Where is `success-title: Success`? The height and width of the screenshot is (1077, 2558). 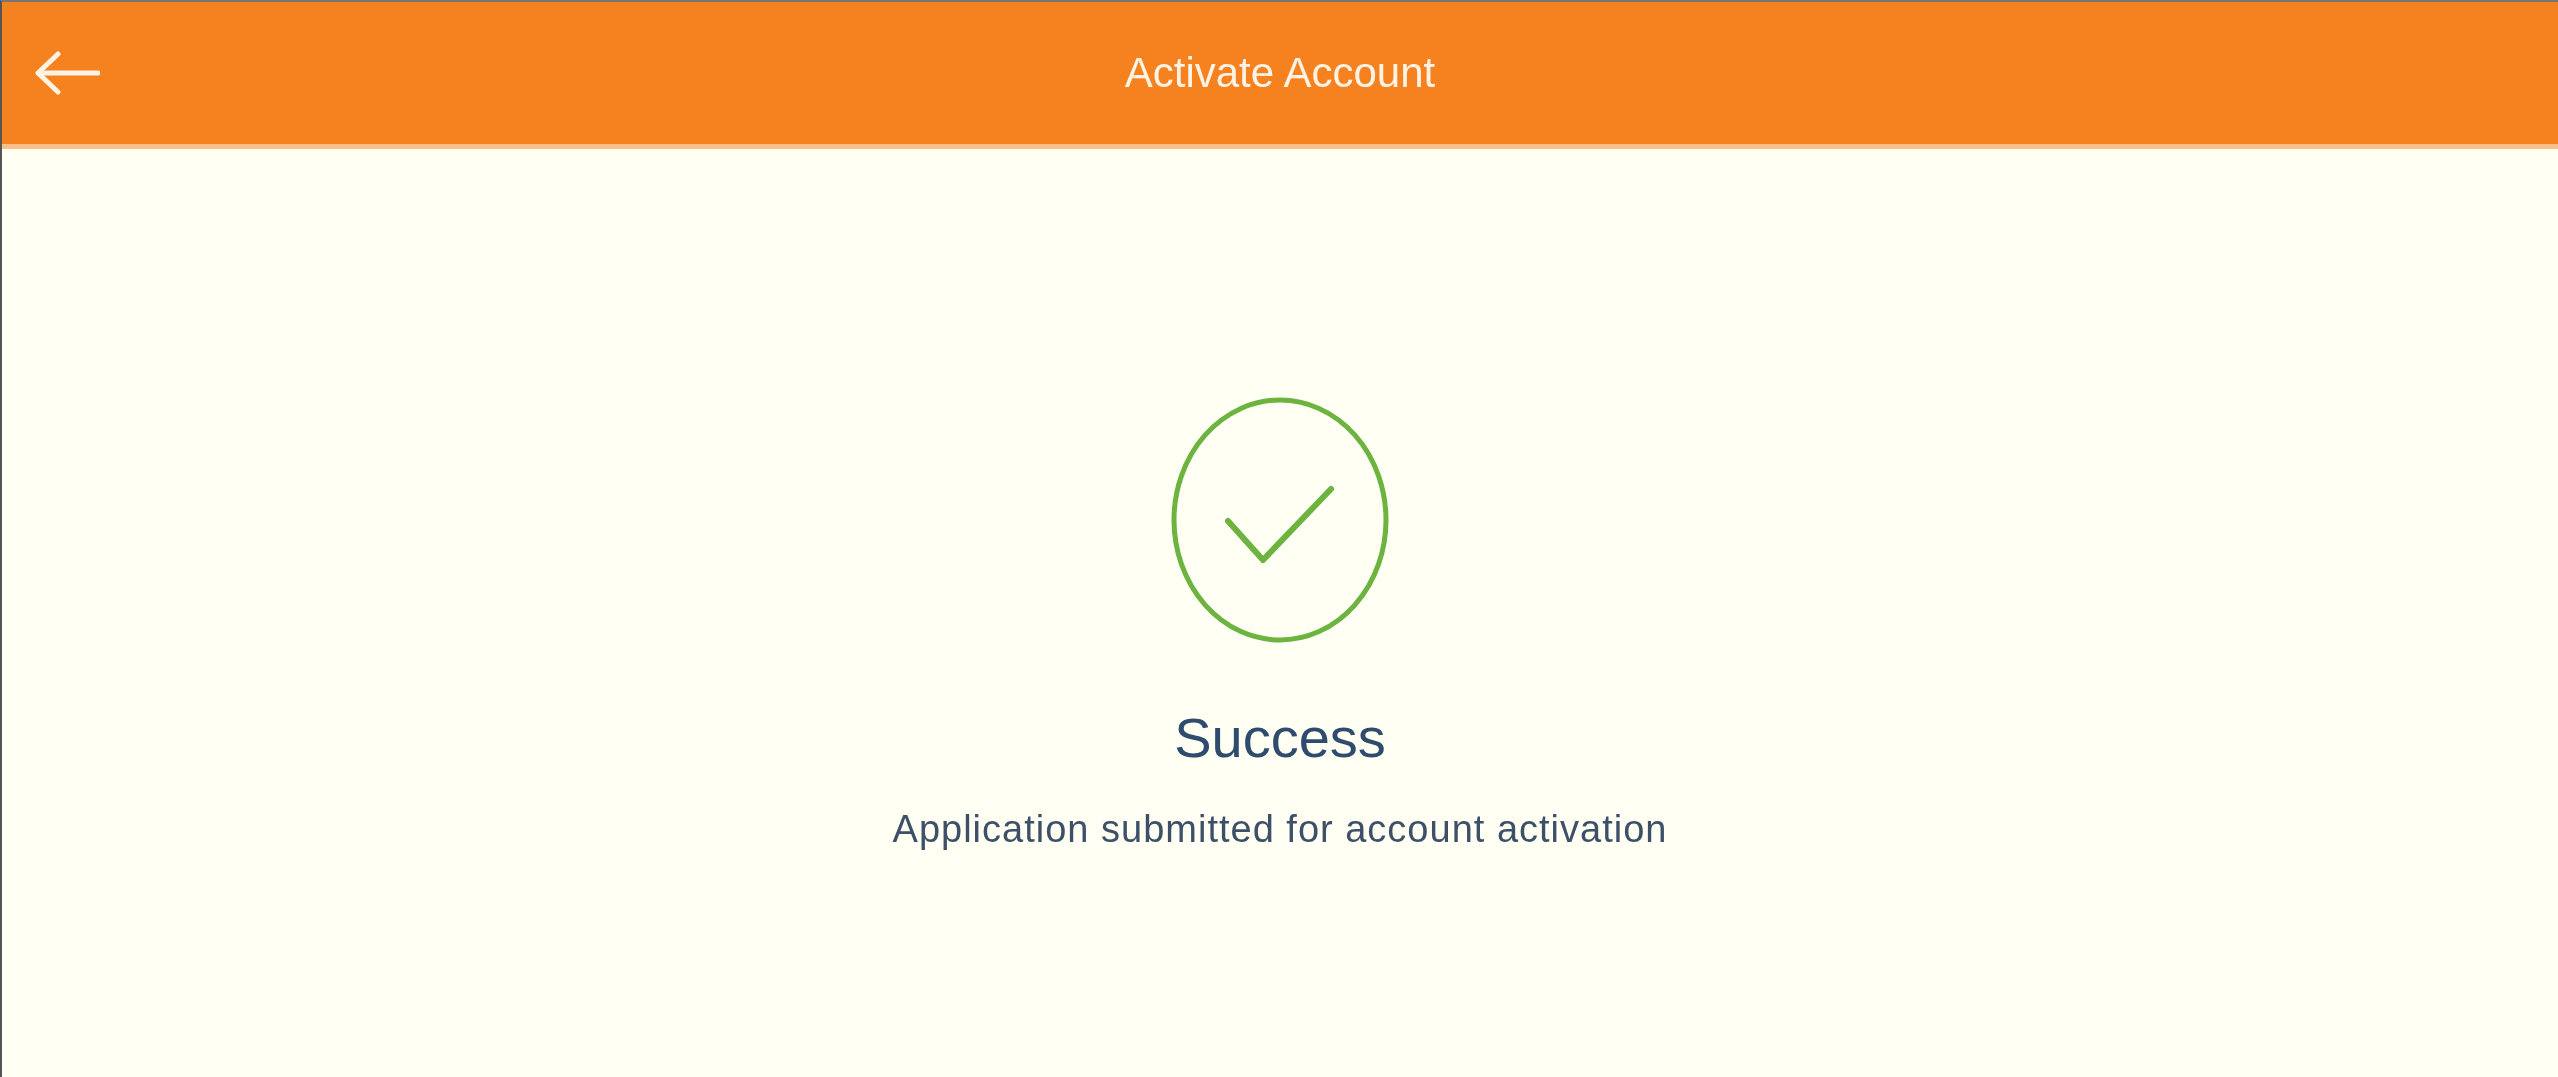
success-title: Success is located at coordinates (1280, 737).